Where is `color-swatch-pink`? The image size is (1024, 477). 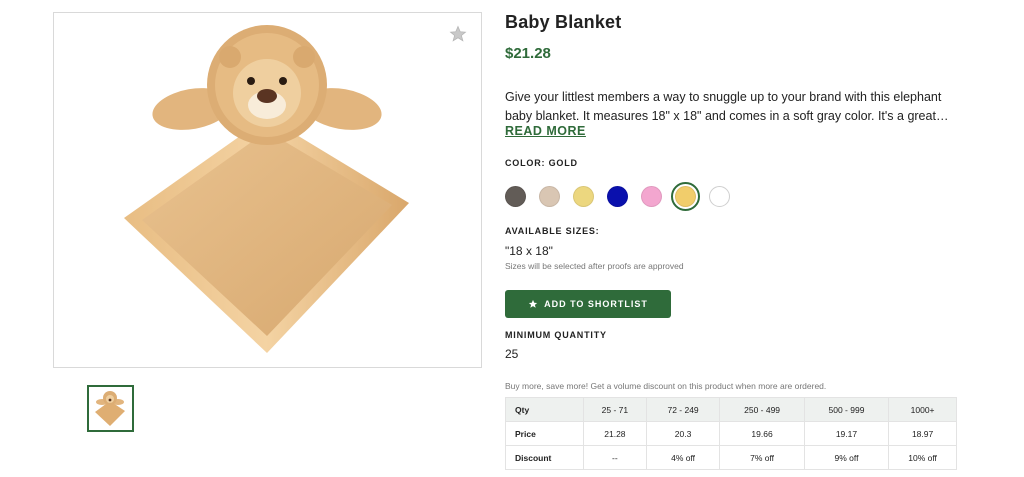 color-swatch-pink is located at coordinates (651, 196).